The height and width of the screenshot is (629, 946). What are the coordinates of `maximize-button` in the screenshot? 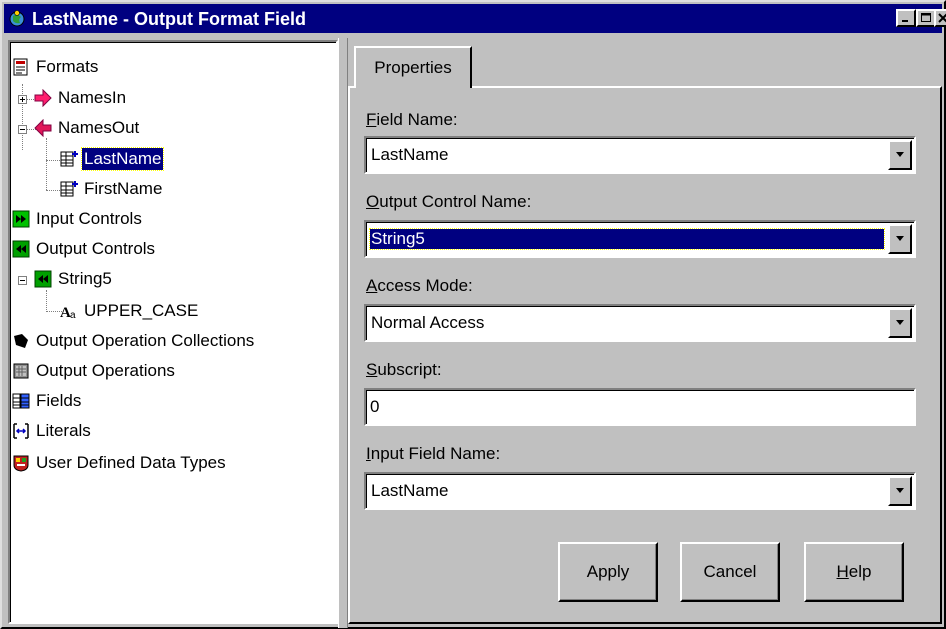 It's located at (926, 18).